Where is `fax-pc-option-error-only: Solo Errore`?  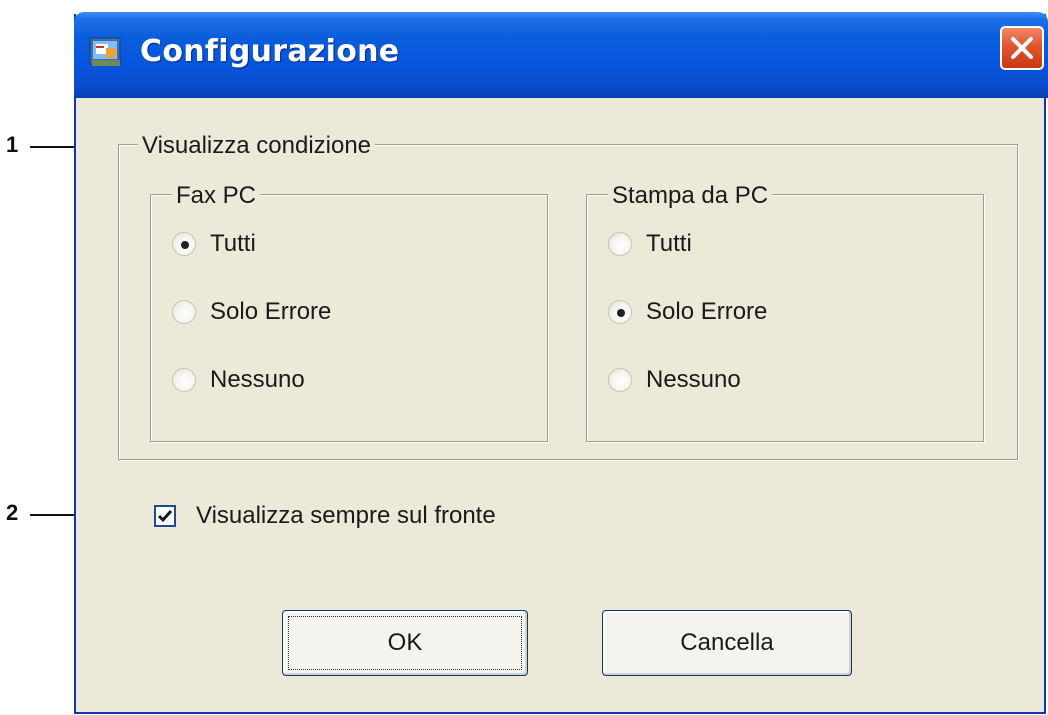 fax-pc-option-error-only: Solo Errore is located at coordinates (251, 312).